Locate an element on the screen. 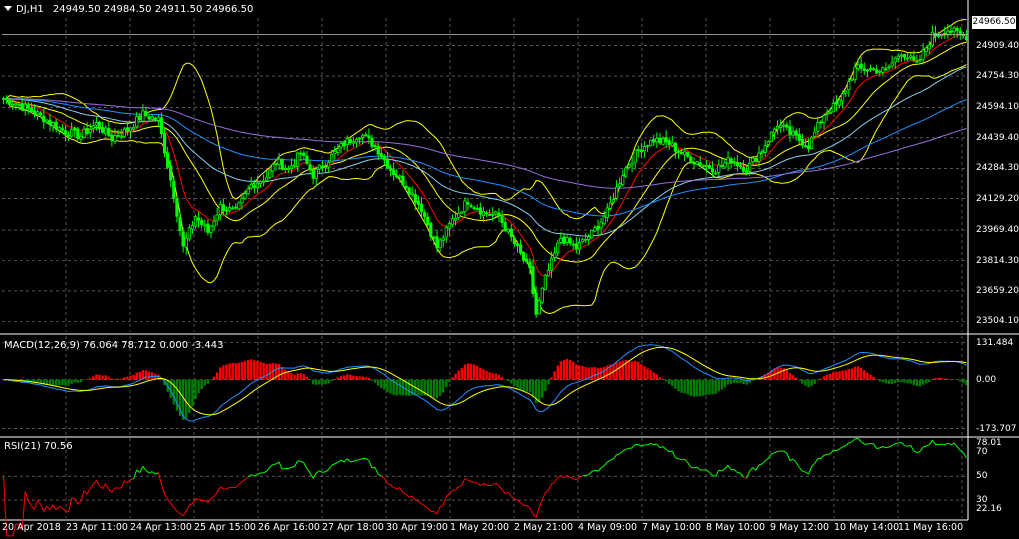  triangle-down-icon is located at coordinates (8, 8).